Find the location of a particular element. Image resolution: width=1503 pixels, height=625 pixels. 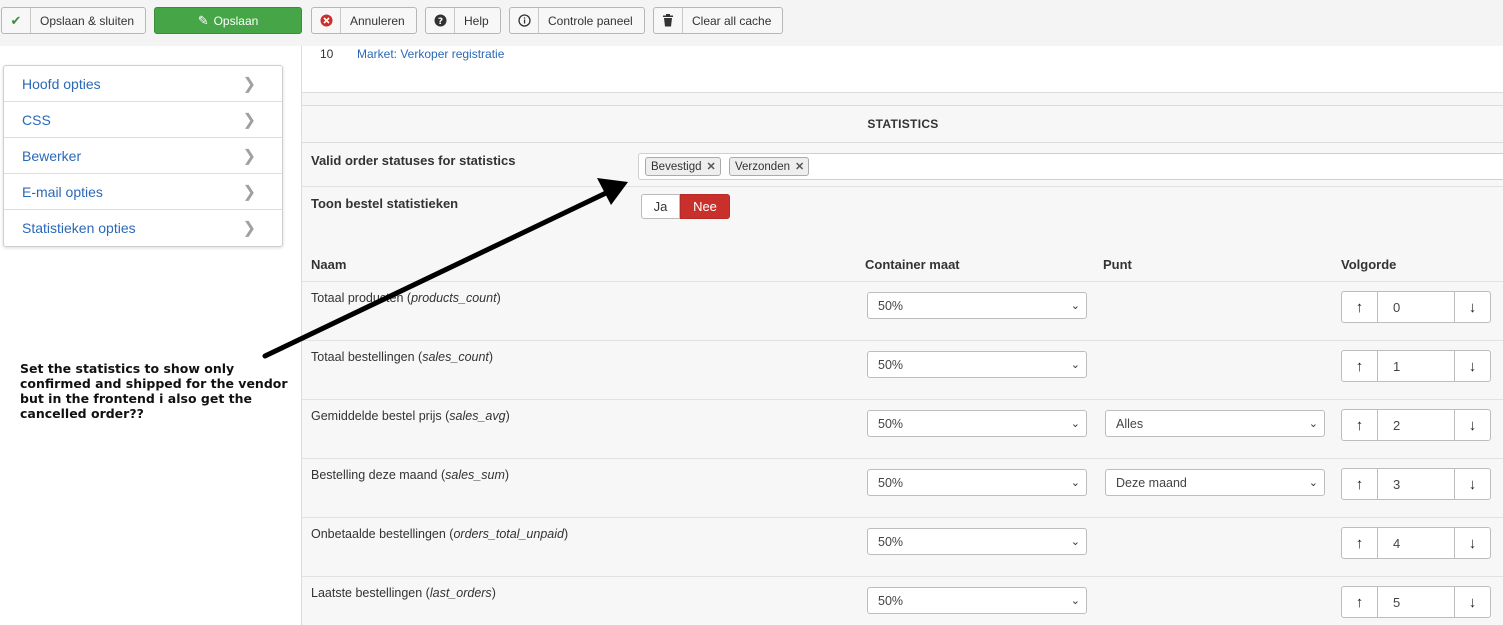

sidebar-item-label: CSS is located at coordinates (36, 119).